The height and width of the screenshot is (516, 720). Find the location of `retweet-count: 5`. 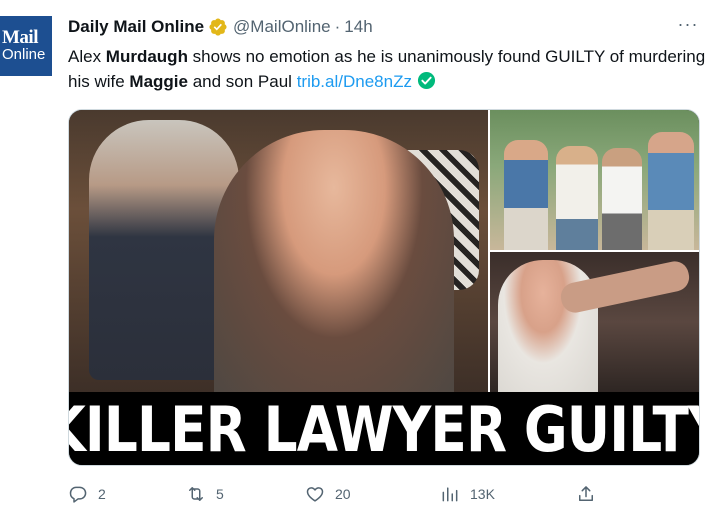

retweet-count: 5 is located at coordinates (220, 494).